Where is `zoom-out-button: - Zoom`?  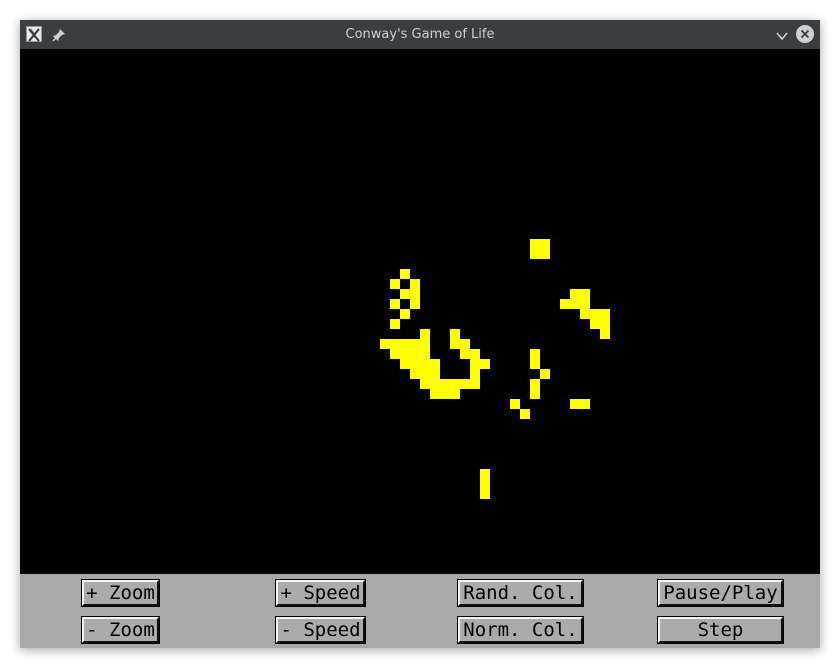 zoom-out-button: - Zoom is located at coordinates (120, 630).